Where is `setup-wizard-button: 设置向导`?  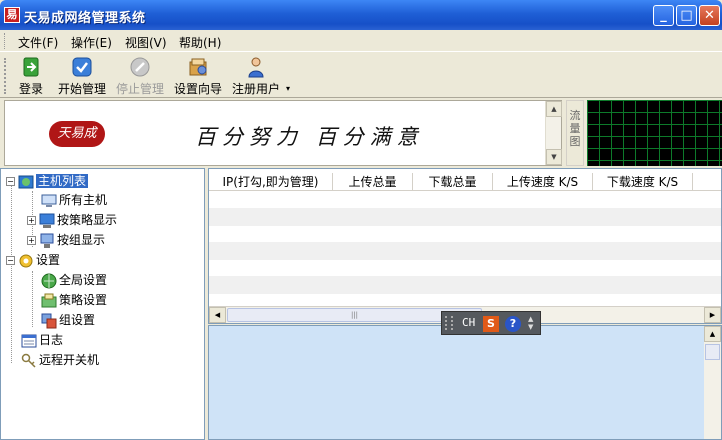
setup-wizard-button: 设置向导 is located at coordinates (198, 76).